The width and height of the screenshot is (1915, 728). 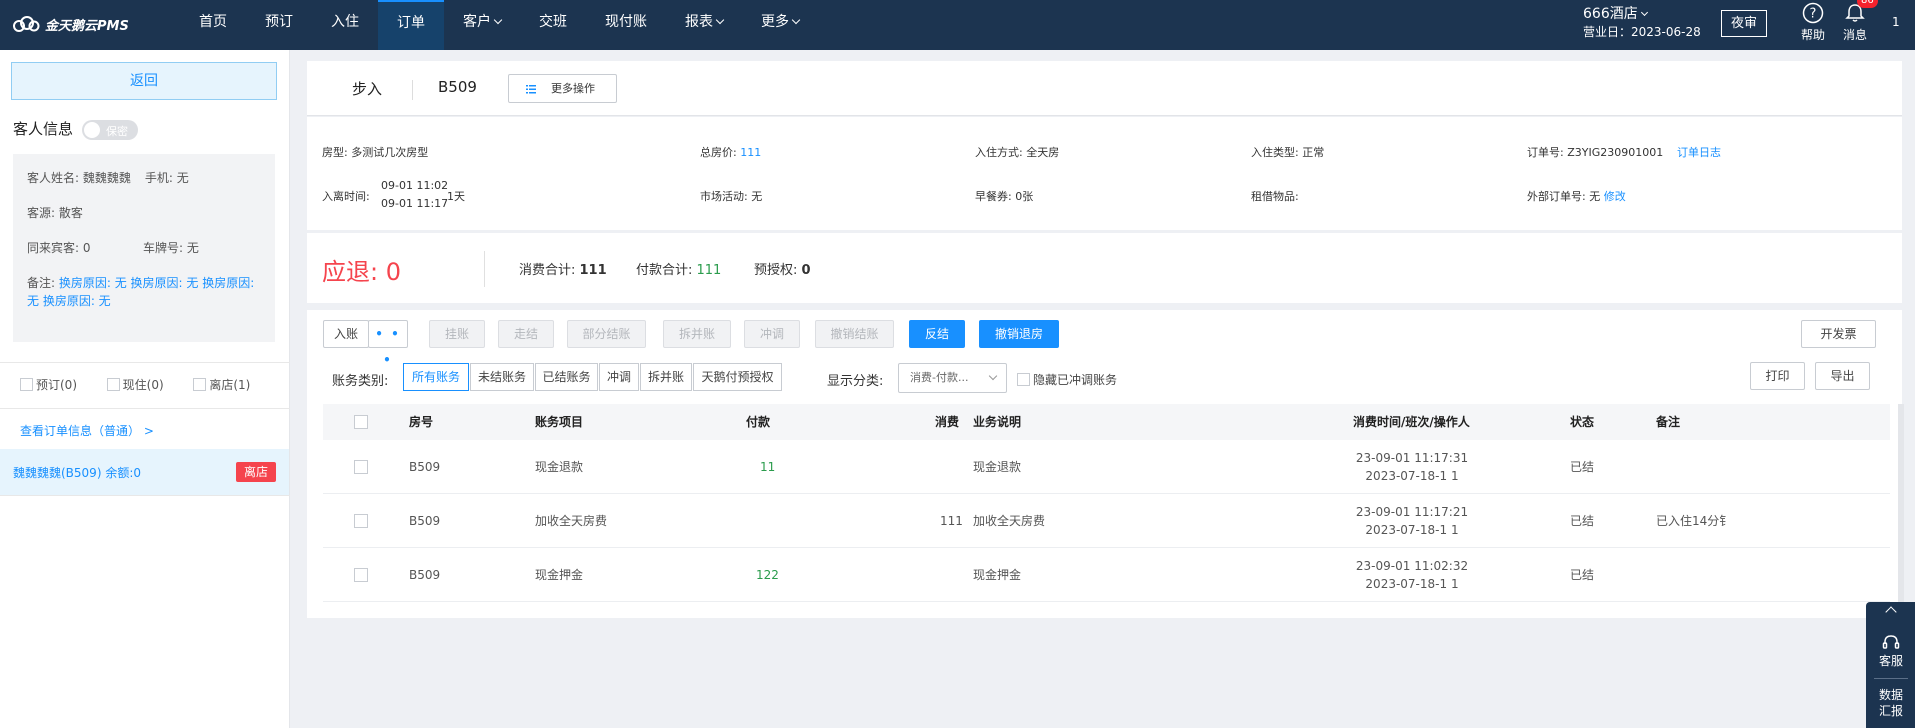 What do you see at coordinates (780, 25) in the screenshot?
I see `nav-more: 更多` at bounding box center [780, 25].